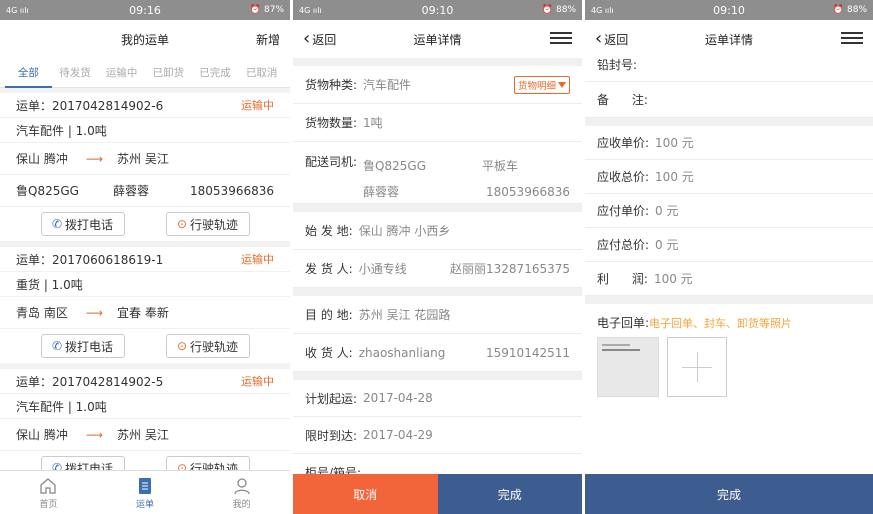 Image resolution: width=873 pixels, height=514 pixels. I want to click on order-from: 青岛 南区, so click(42, 313).